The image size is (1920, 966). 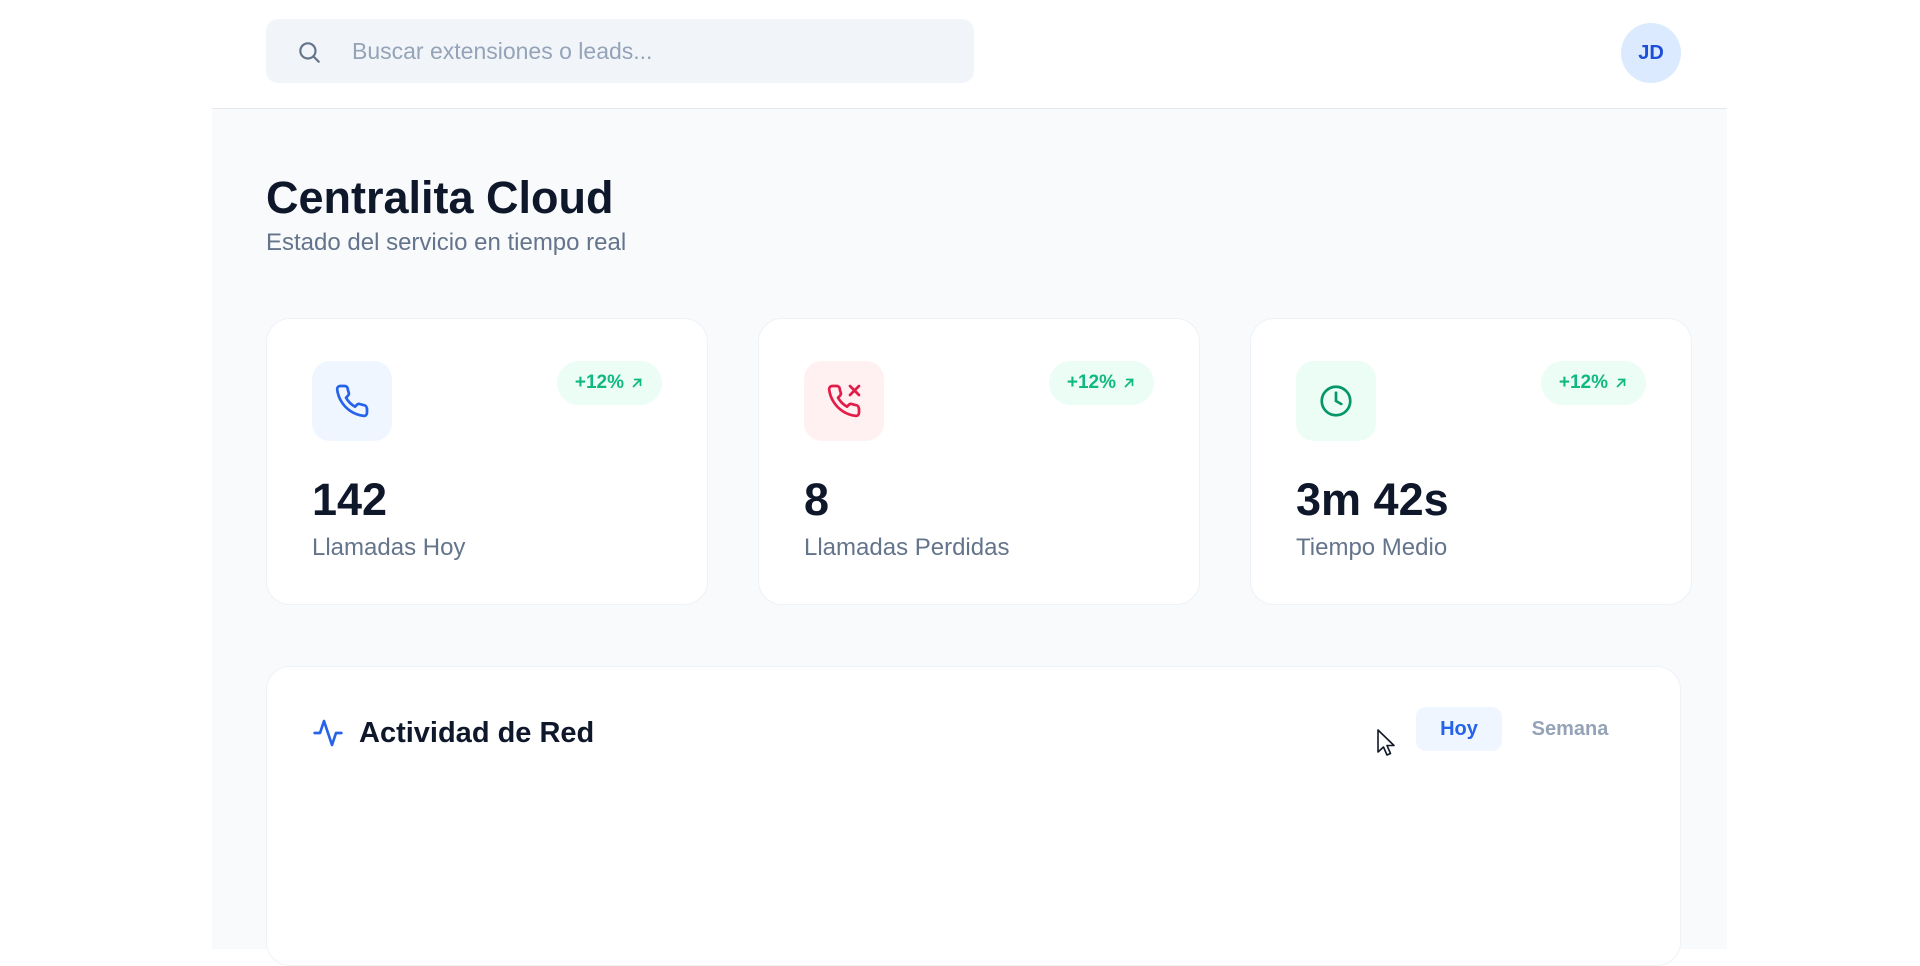 What do you see at coordinates (1459, 729) in the screenshot?
I see `tab-hoy: Hoy` at bounding box center [1459, 729].